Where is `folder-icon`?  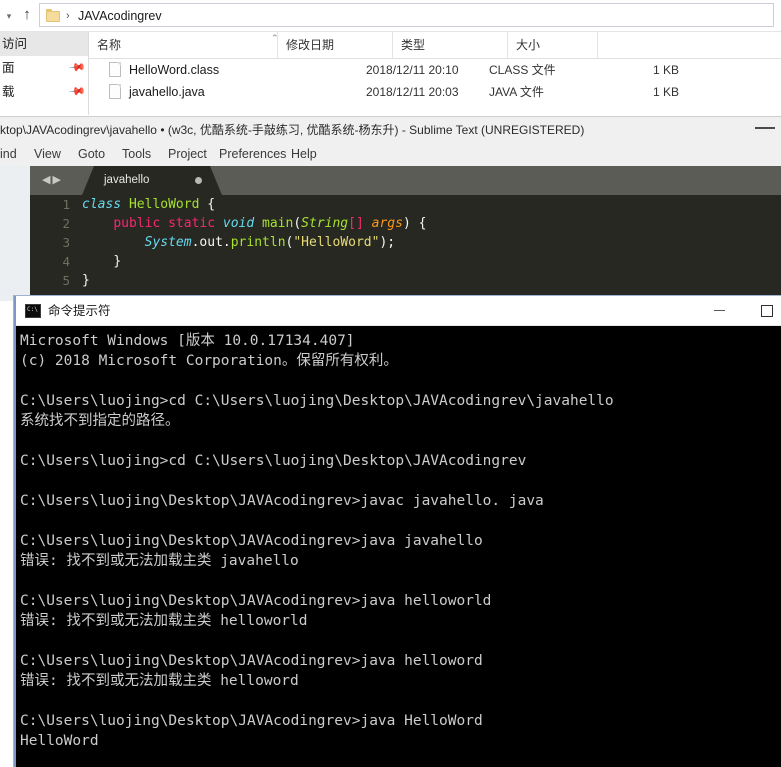 folder-icon is located at coordinates (53, 15).